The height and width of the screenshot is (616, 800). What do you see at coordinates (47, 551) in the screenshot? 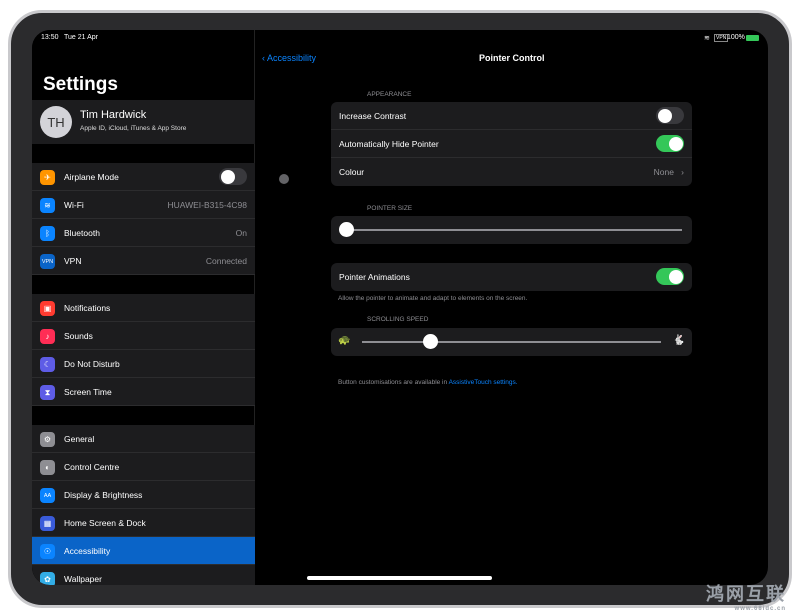
I see `accessibility-icon: ☉` at bounding box center [47, 551].